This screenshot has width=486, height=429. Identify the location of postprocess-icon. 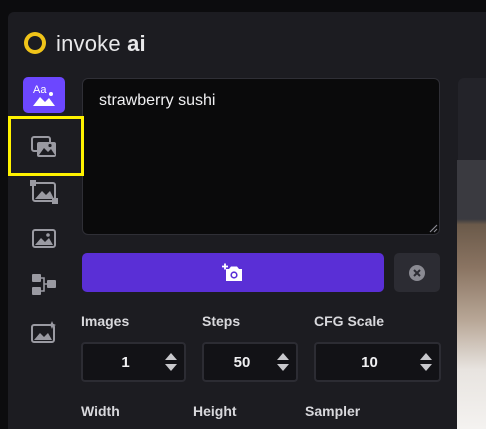
(43, 332).